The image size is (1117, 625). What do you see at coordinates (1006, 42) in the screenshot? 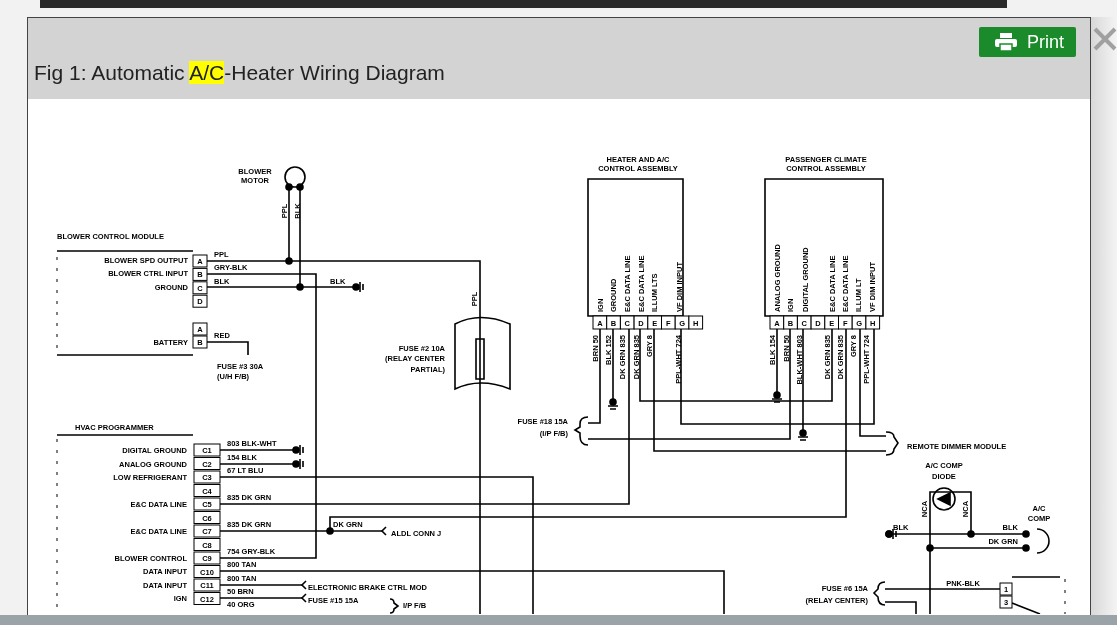
I see `printer-icon` at bounding box center [1006, 42].